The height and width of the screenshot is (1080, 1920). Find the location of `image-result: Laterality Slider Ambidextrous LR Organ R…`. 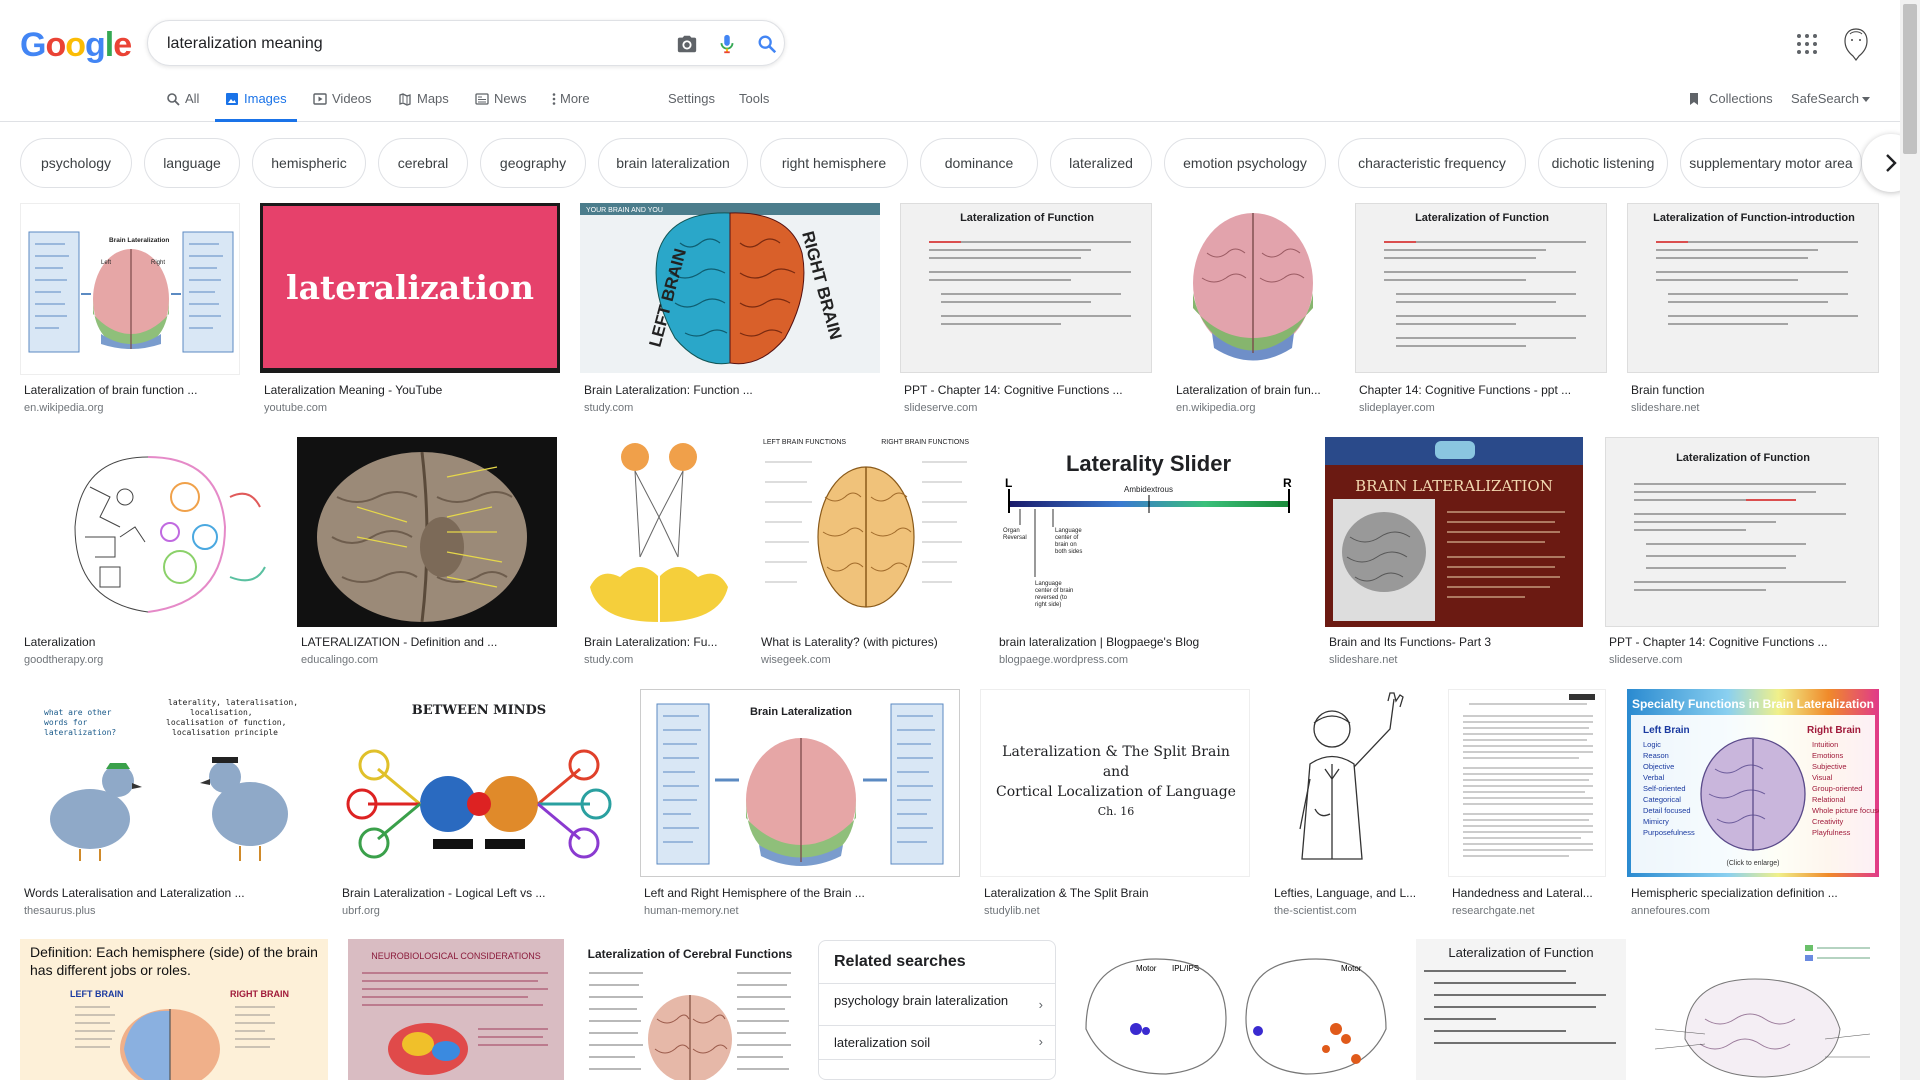

image-result: Laterality Slider Ambidextrous LR Organ R… is located at coordinates (1148, 552).